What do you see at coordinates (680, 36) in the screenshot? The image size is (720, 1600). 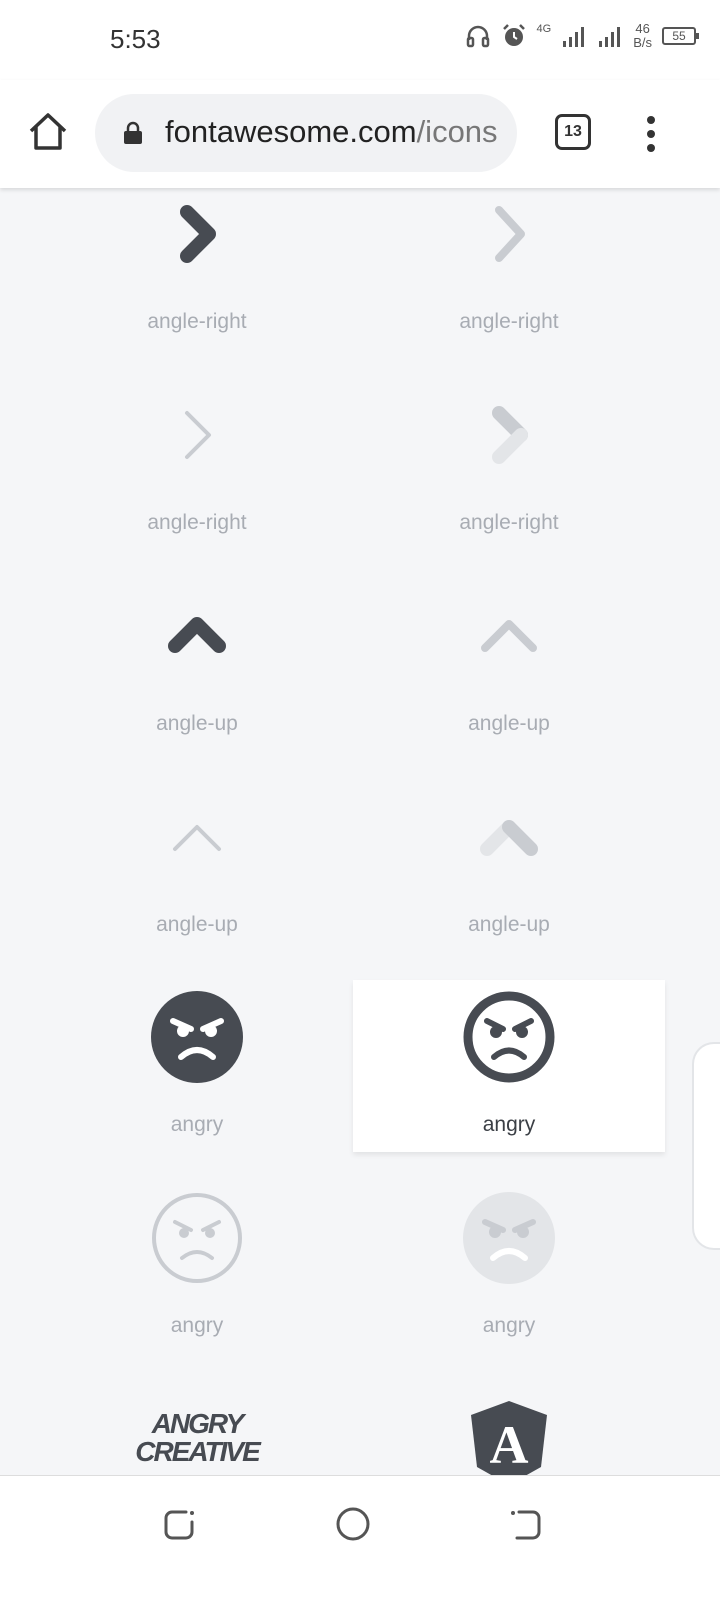 I see `battery-indicator: 55` at bounding box center [680, 36].